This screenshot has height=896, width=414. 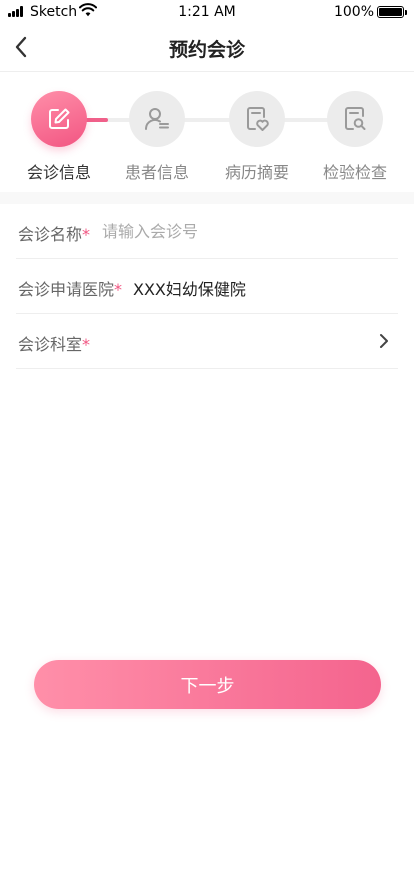 I want to click on hospital-label: 会诊申请医院*, so click(x=70, y=288).